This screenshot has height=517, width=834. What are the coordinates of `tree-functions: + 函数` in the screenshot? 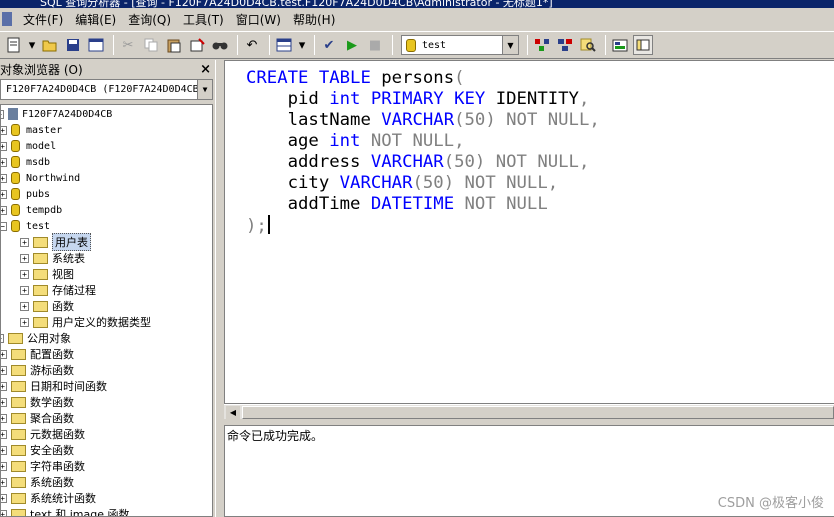 It's located at (47, 306).